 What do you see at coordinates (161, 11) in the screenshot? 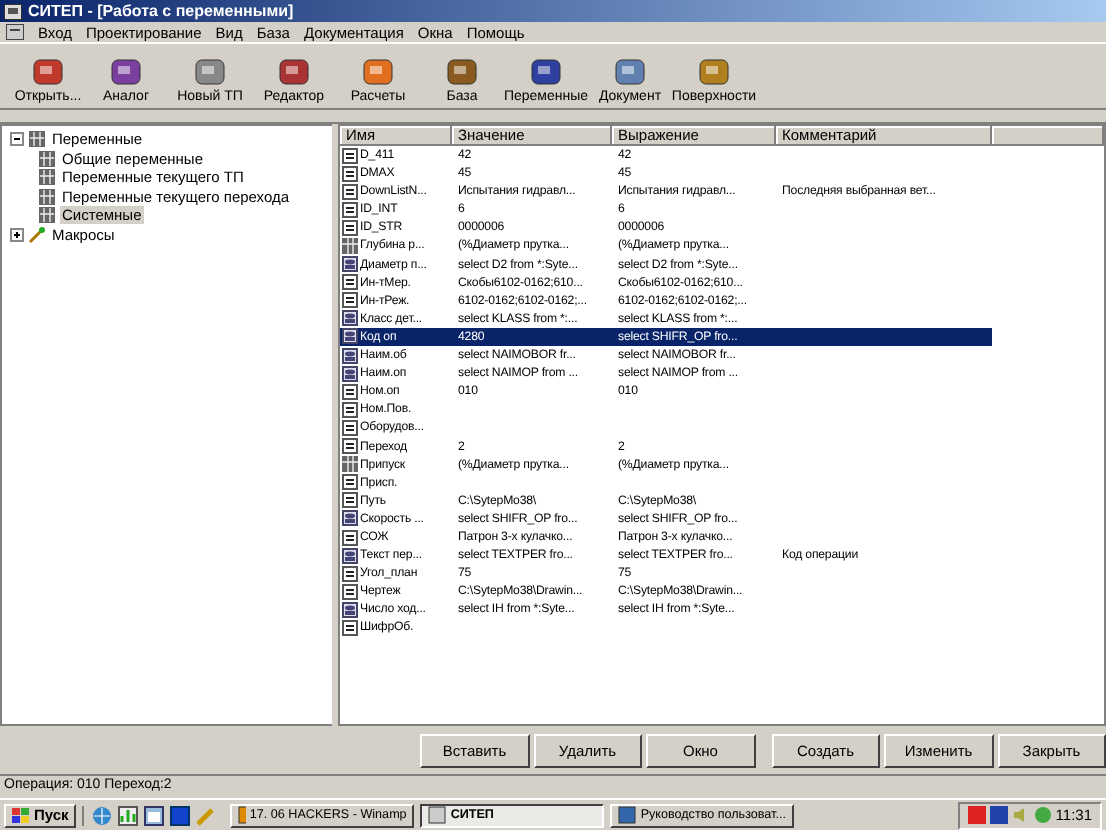
I see `window-title: СИТЕП - [Работа с переменными]` at bounding box center [161, 11].